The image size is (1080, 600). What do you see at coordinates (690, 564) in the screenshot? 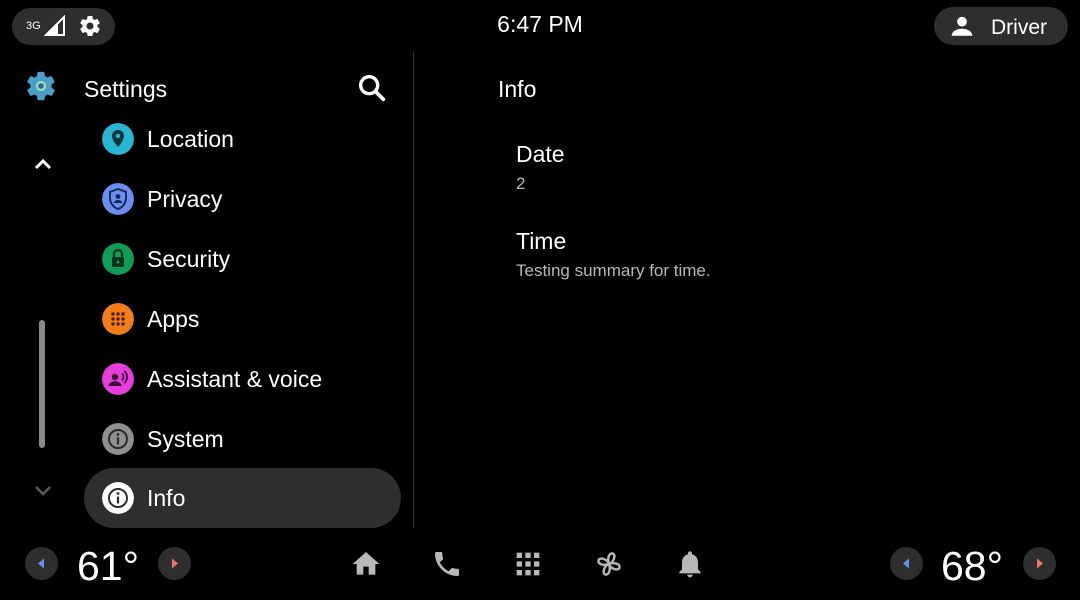
I see `bell-icon` at bounding box center [690, 564].